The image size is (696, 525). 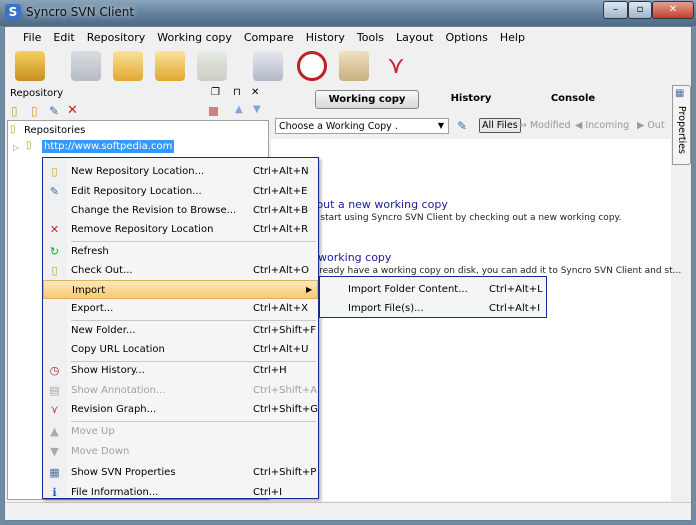 I want to click on menu-item-shortcut: Ctrl+Alt+O, so click(x=281, y=270).